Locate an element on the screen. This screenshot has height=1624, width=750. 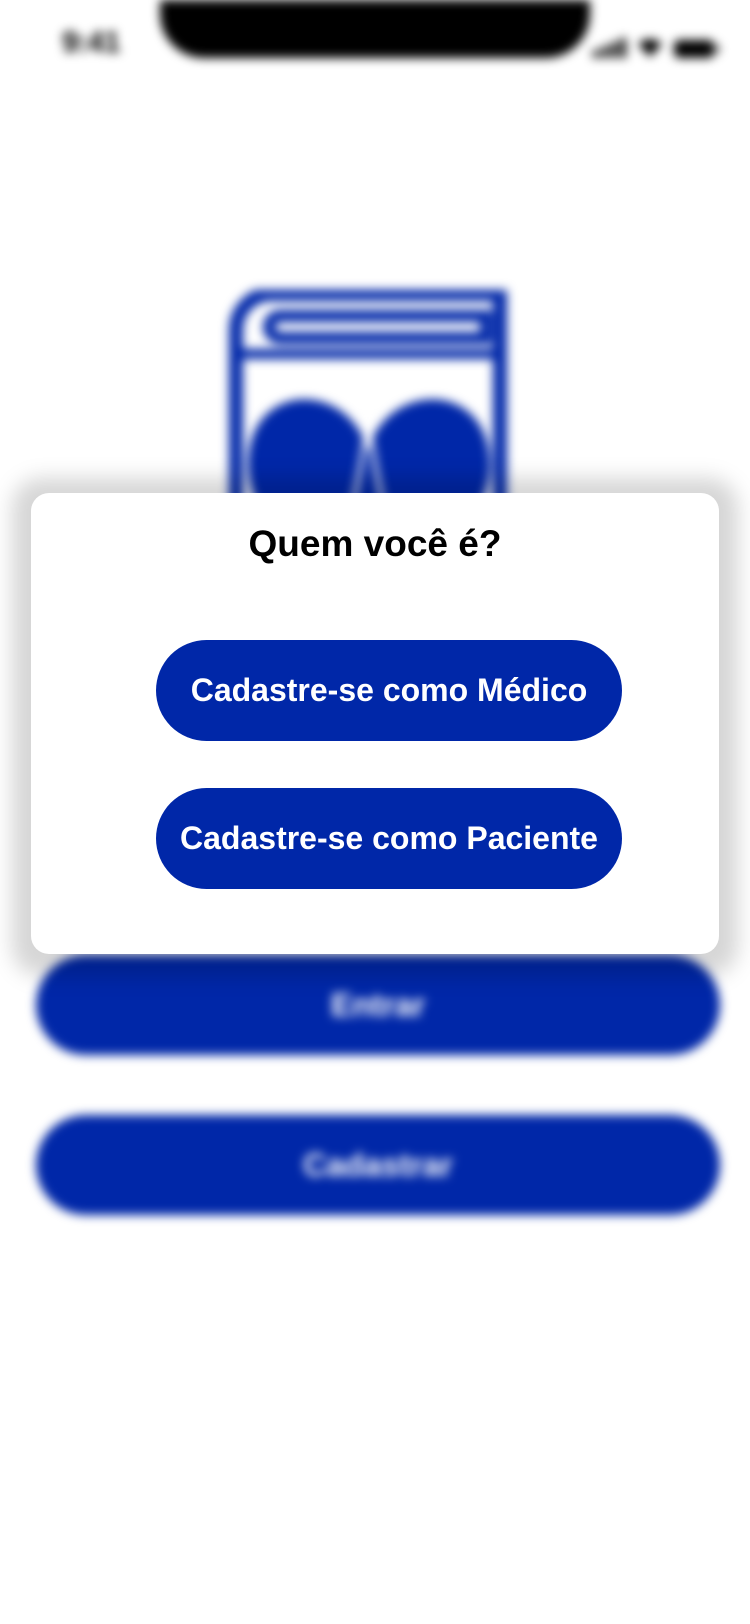
status-time: 9:41 is located at coordinates (91, 42).